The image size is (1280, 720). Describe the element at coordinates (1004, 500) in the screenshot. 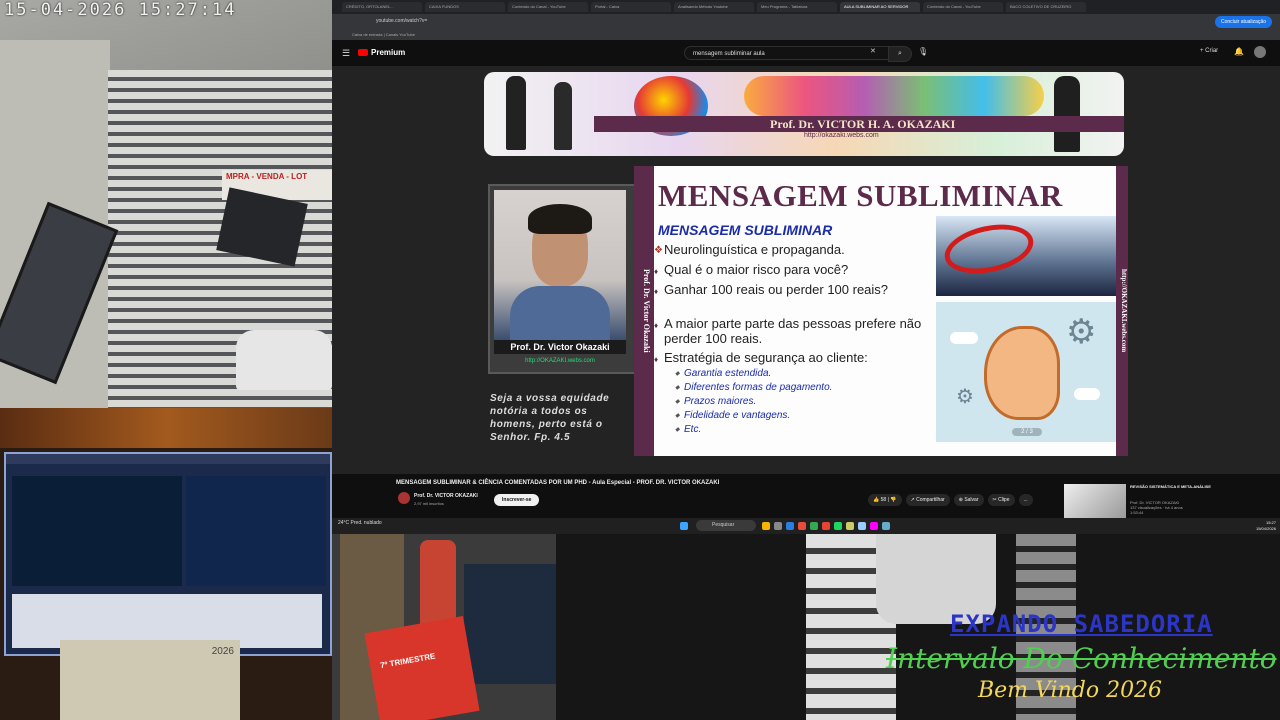

I see `clip-label: Clipe` at that location.